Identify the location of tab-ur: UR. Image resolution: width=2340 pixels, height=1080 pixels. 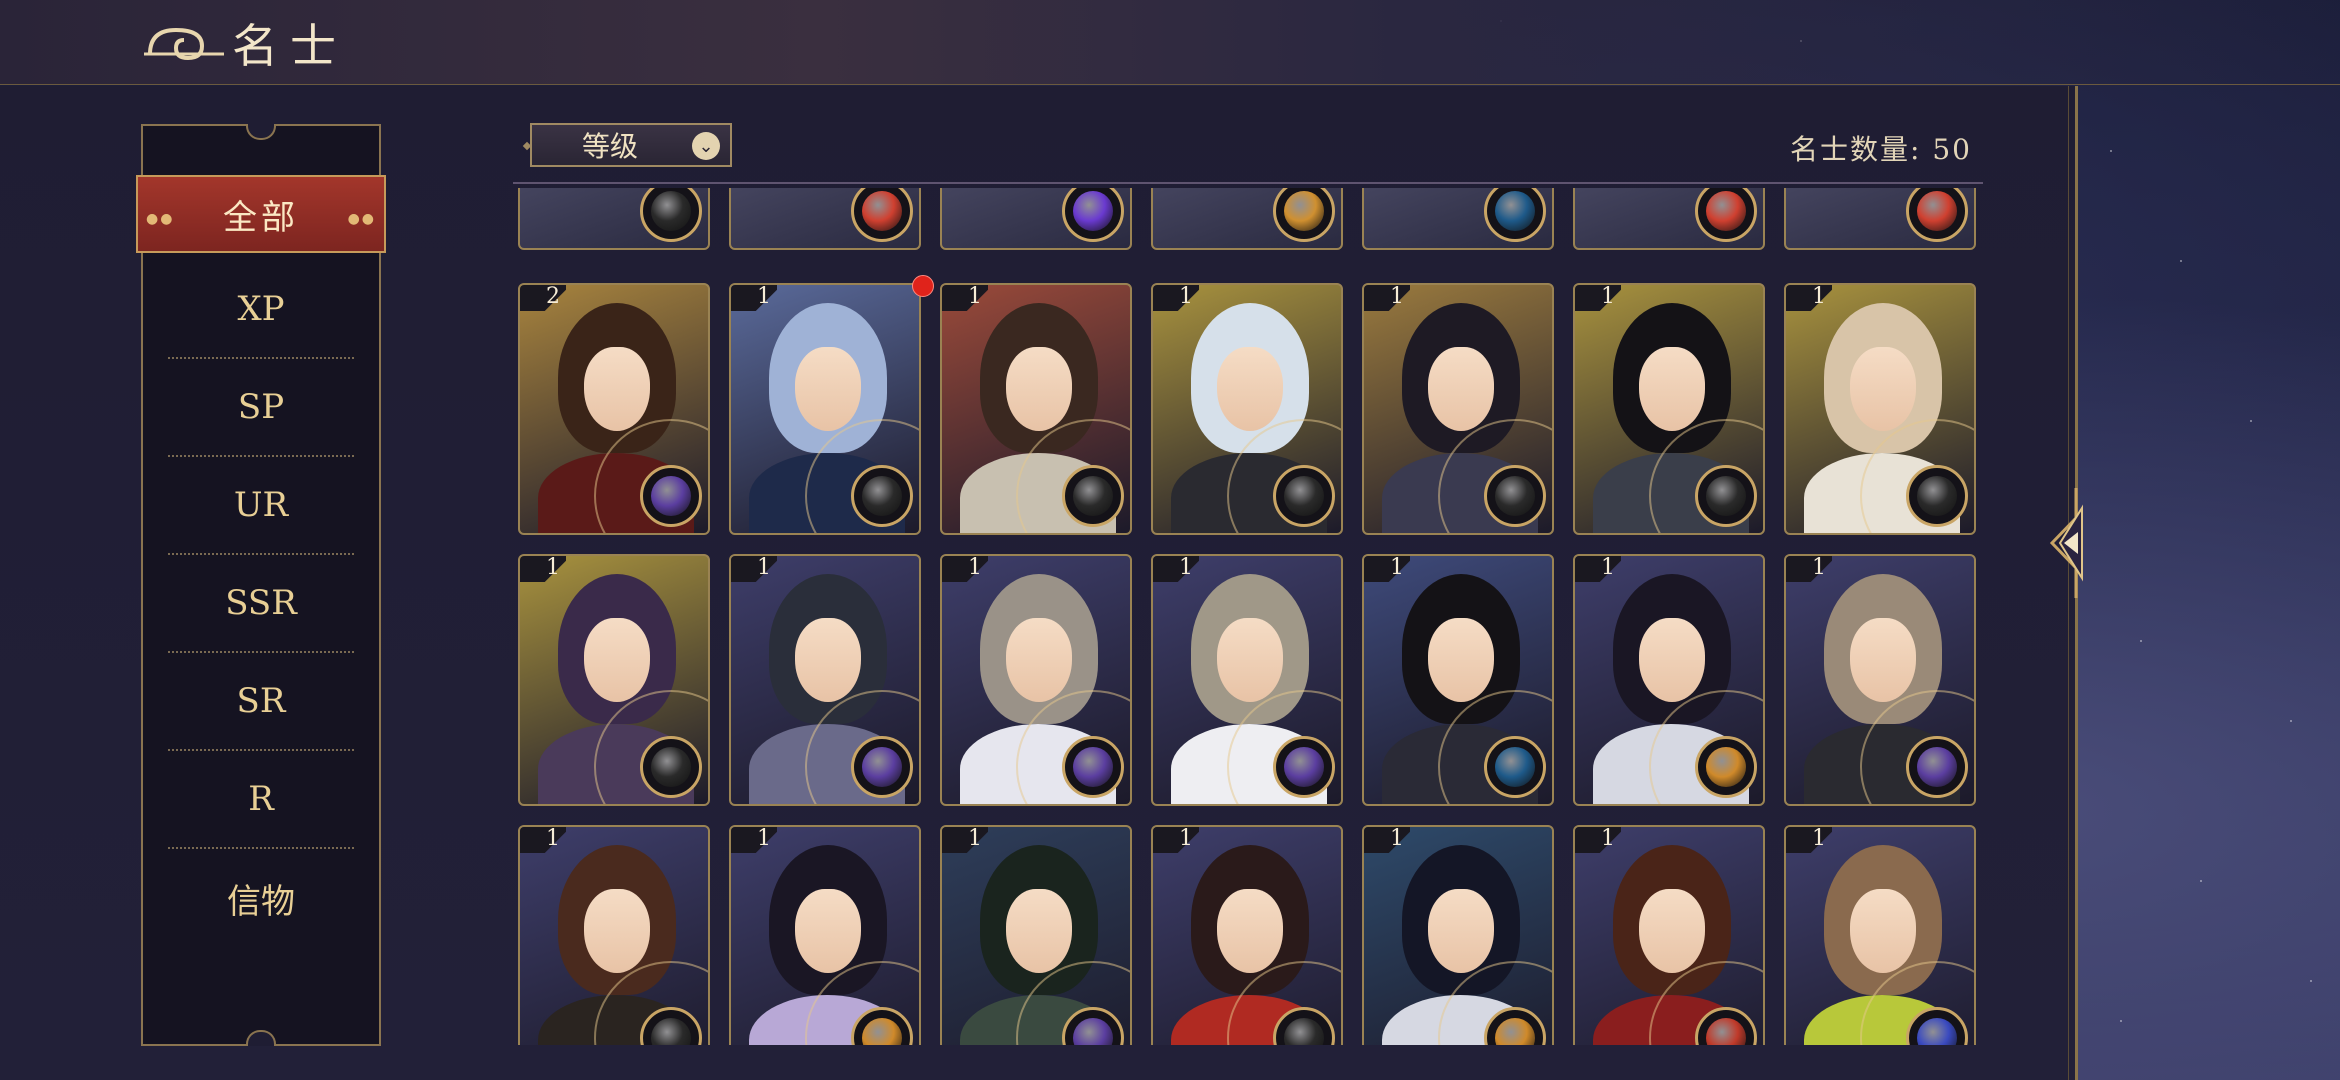
(261, 506).